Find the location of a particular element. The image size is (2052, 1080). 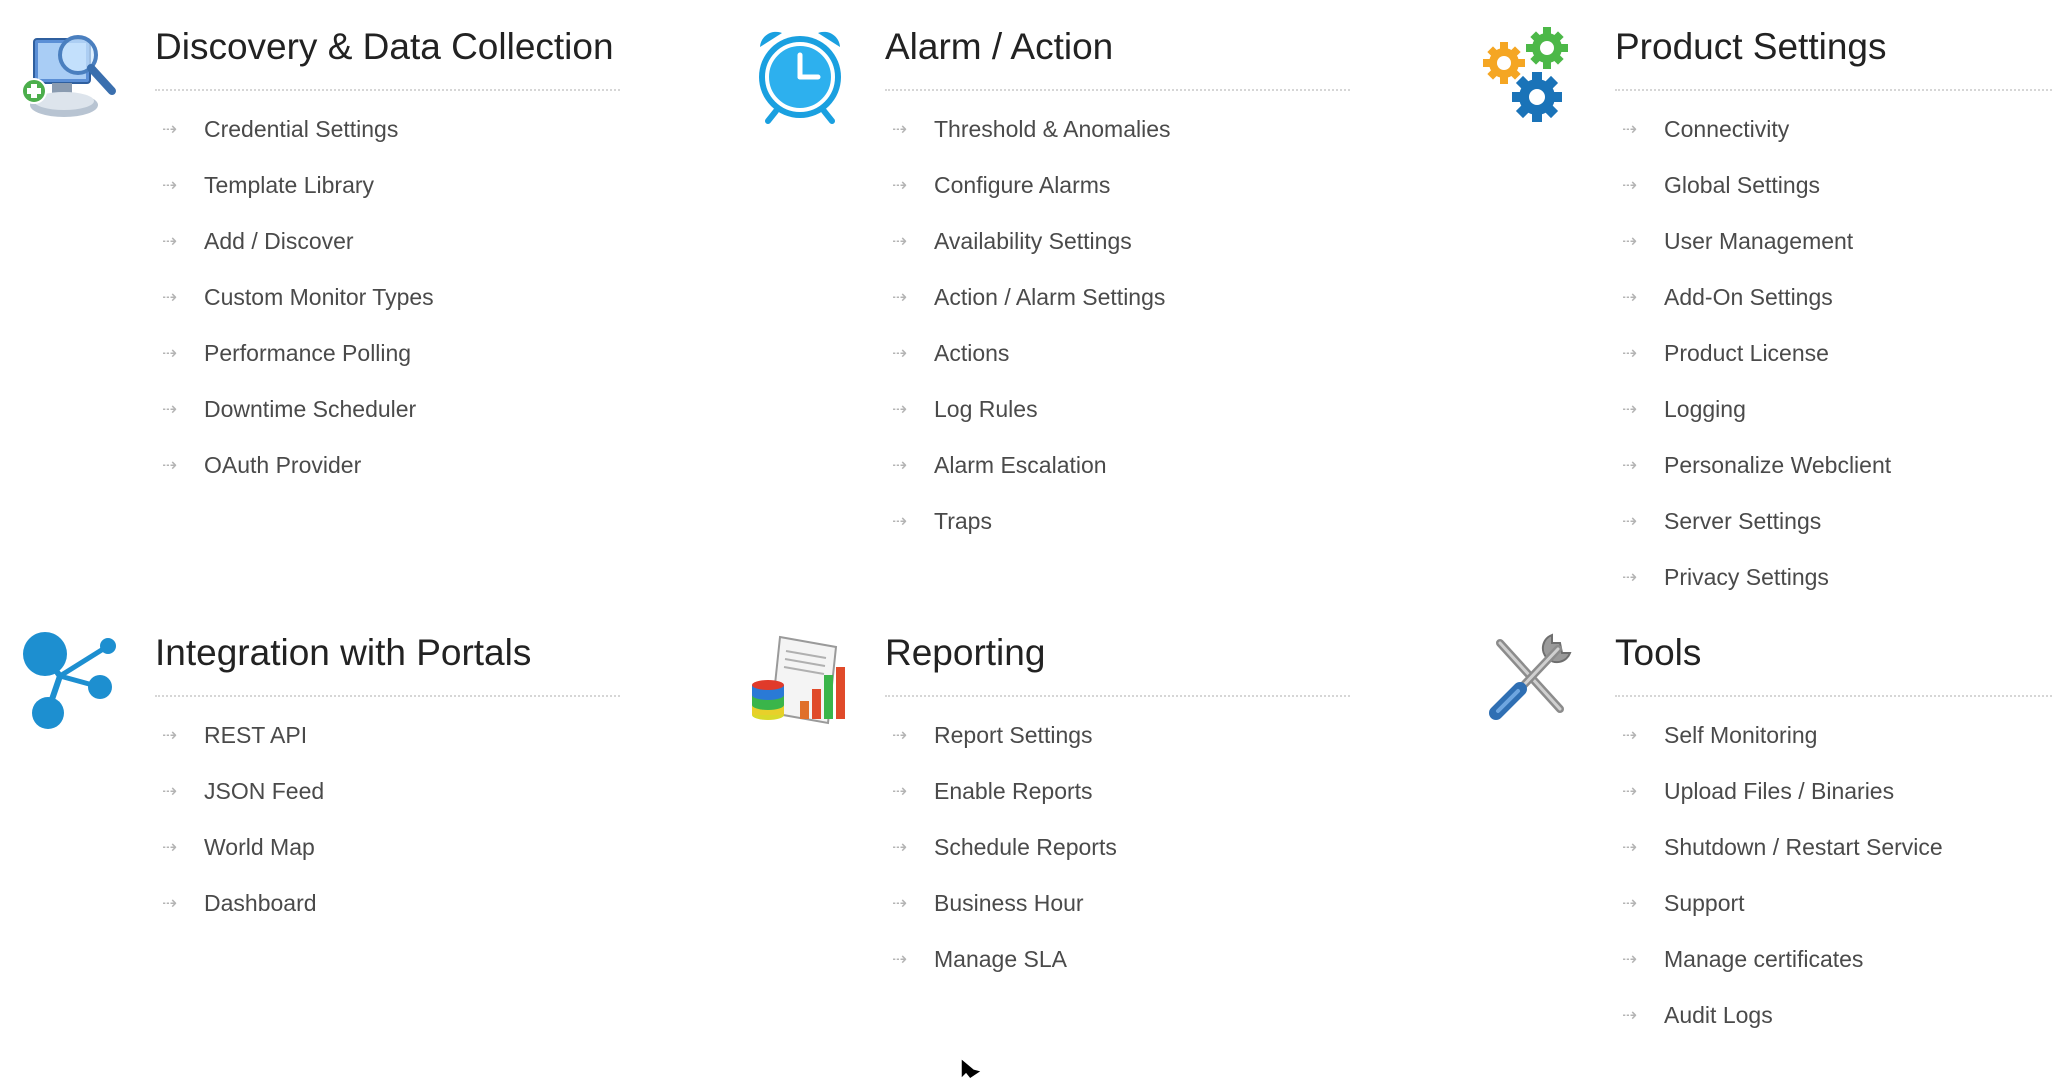

link-label: Product License is located at coordinates (1746, 353).